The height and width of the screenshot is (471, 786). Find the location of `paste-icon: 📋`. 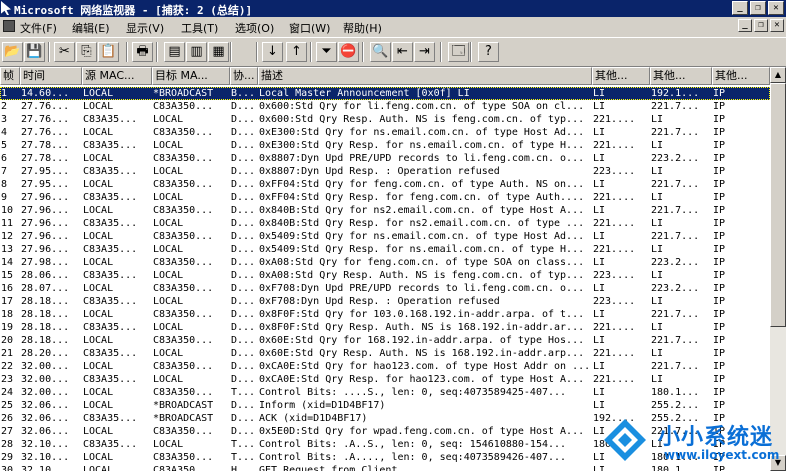

paste-icon: 📋 is located at coordinates (108, 52).